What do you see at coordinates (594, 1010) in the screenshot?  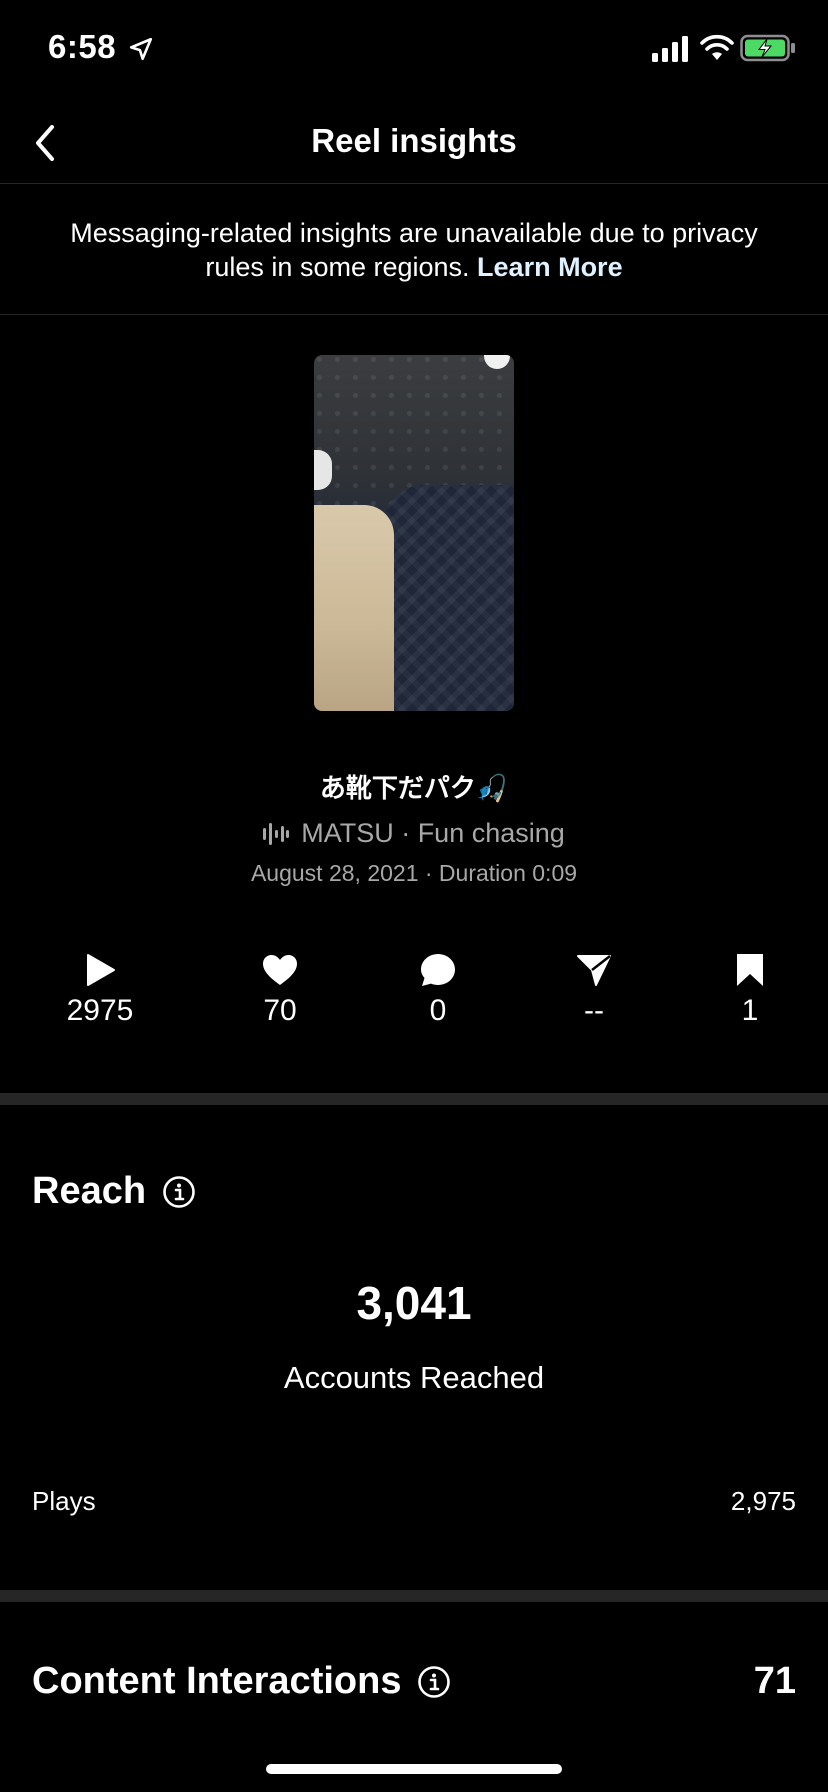 I see `shares-count: --` at bounding box center [594, 1010].